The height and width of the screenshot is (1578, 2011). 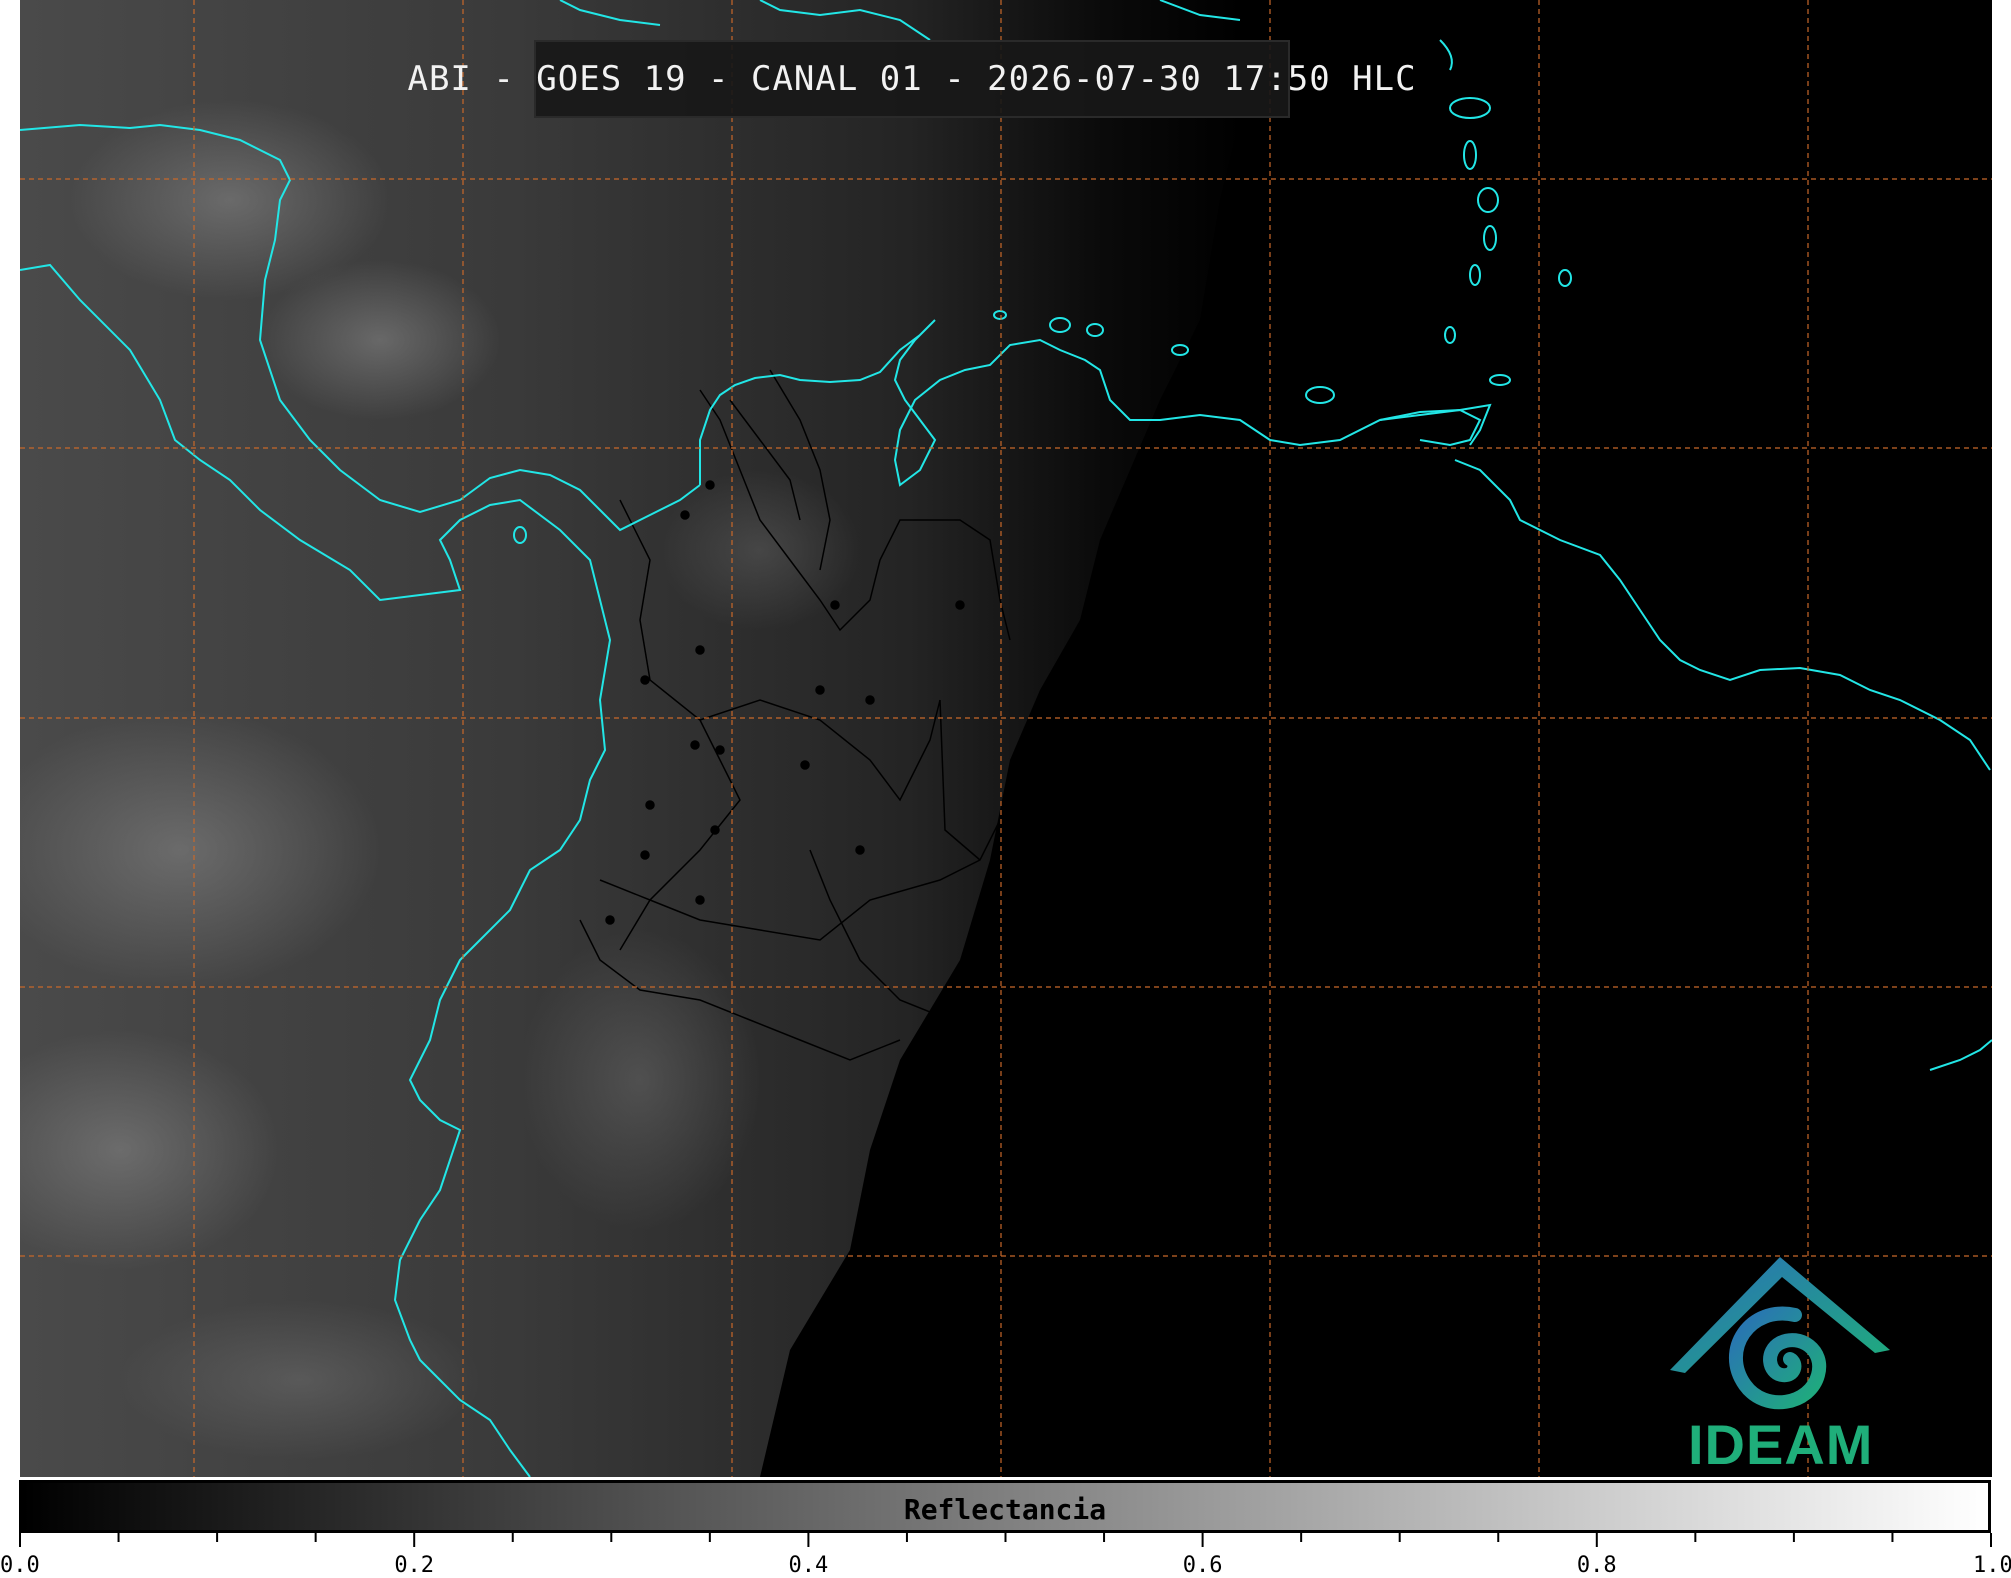 What do you see at coordinates (1005, 1540) in the screenshot?
I see `colorbar-ticks` at bounding box center [1005, 1540].